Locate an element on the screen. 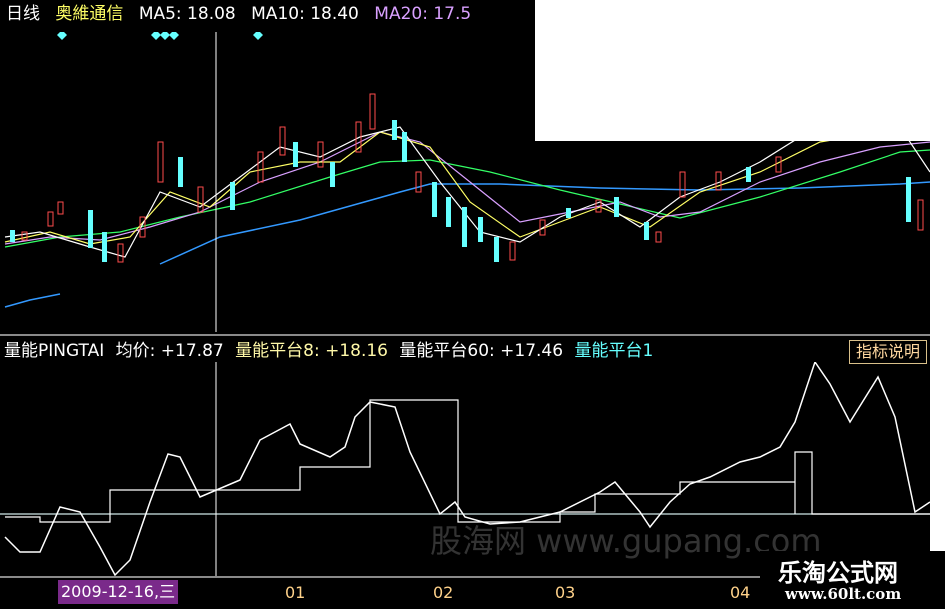  cursor-date-label: 2009-12-16,三 is located at coordinates (118, 592).